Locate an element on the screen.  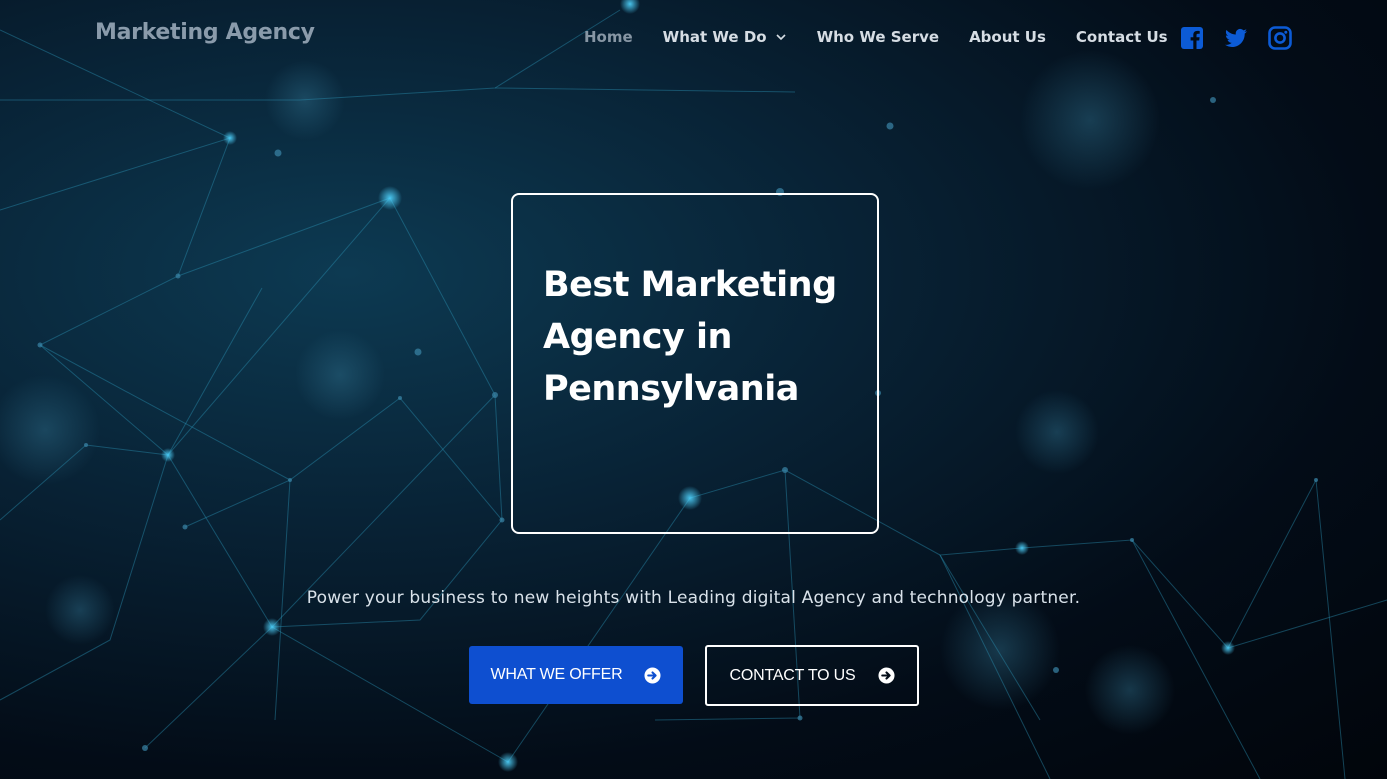
nav-item-home: Home is located at coordinates (608, 37).